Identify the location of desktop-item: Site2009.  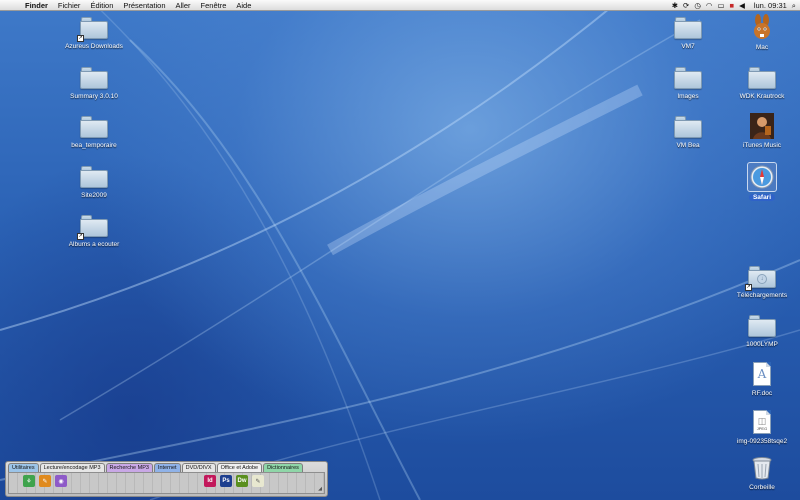
(94, 182).